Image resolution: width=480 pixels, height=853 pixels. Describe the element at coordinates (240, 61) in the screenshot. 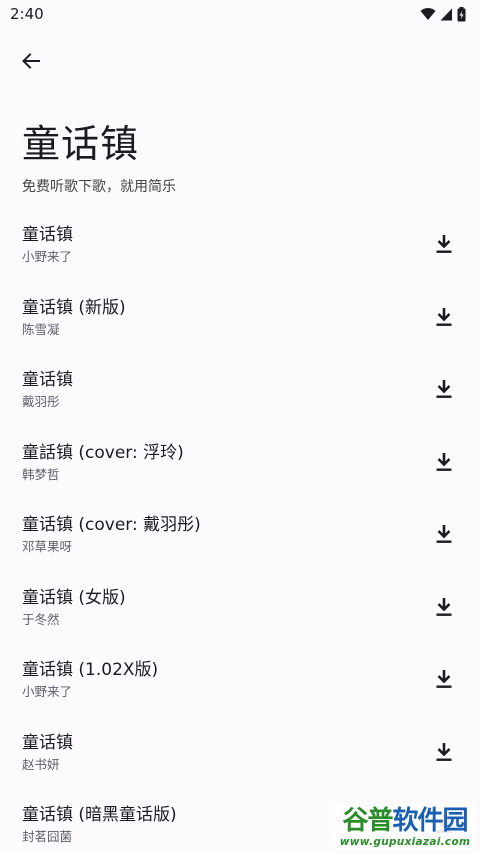

I see `top-app-bar` at that location.